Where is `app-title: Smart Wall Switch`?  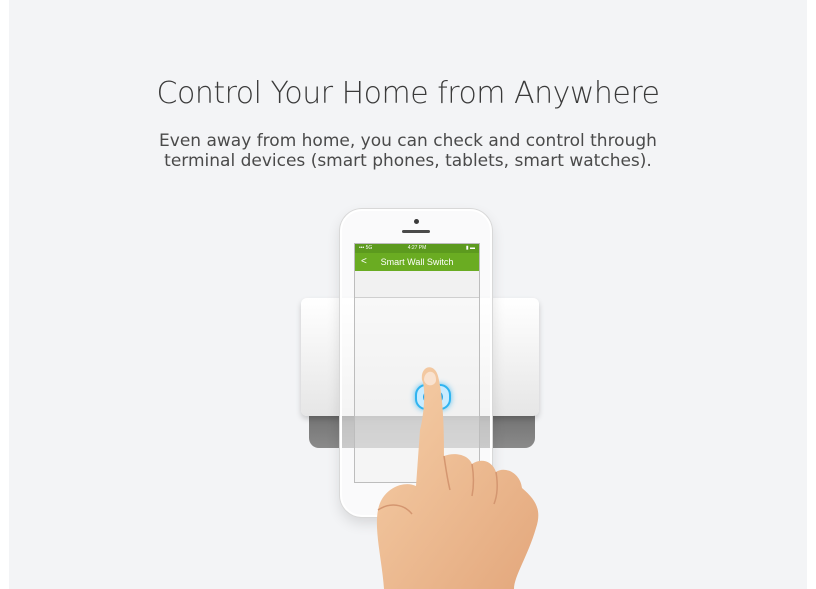 app-title: Smart Wall Switch is located at coordinates (417, 262).